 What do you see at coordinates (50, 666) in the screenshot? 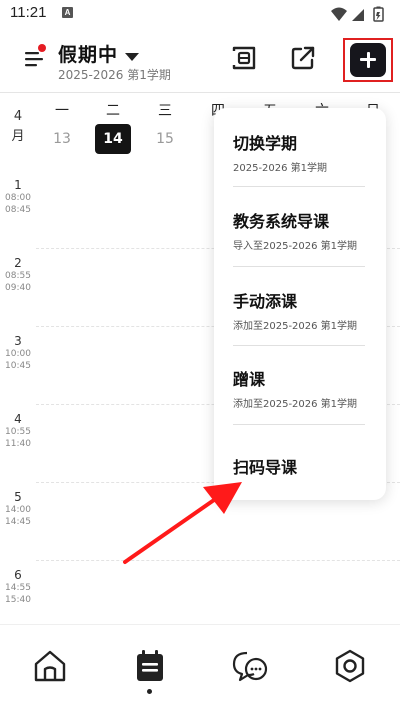
I see `home-icon` at bounding box center [50, 666].